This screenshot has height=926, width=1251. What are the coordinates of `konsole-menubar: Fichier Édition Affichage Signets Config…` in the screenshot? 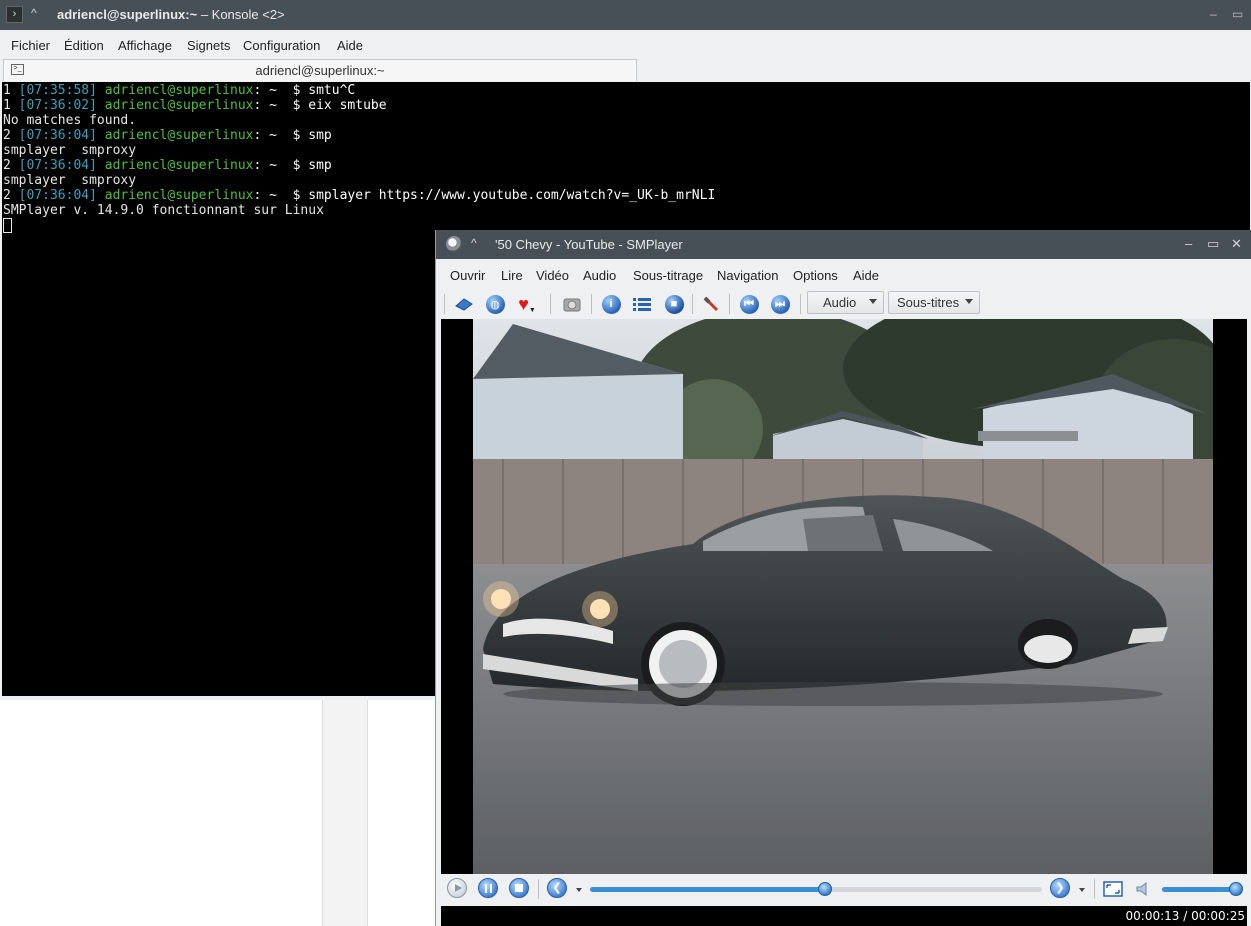 It's located at (625, 44).